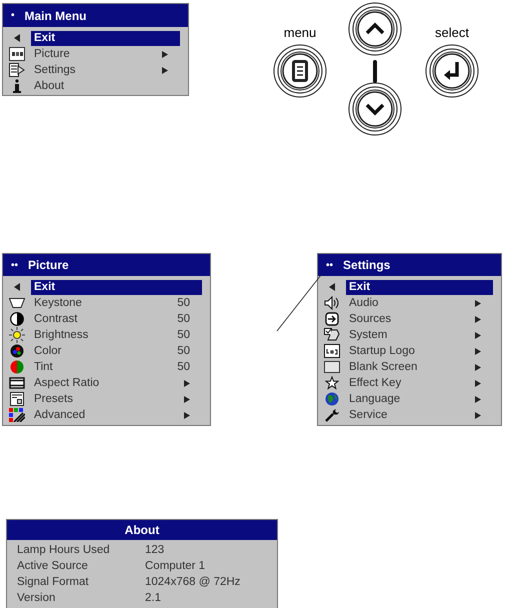  What do you see at coordinates (55, 15) in the screenshot?
I see `menu-title: Main Menu` at bounding box center [55, 15].